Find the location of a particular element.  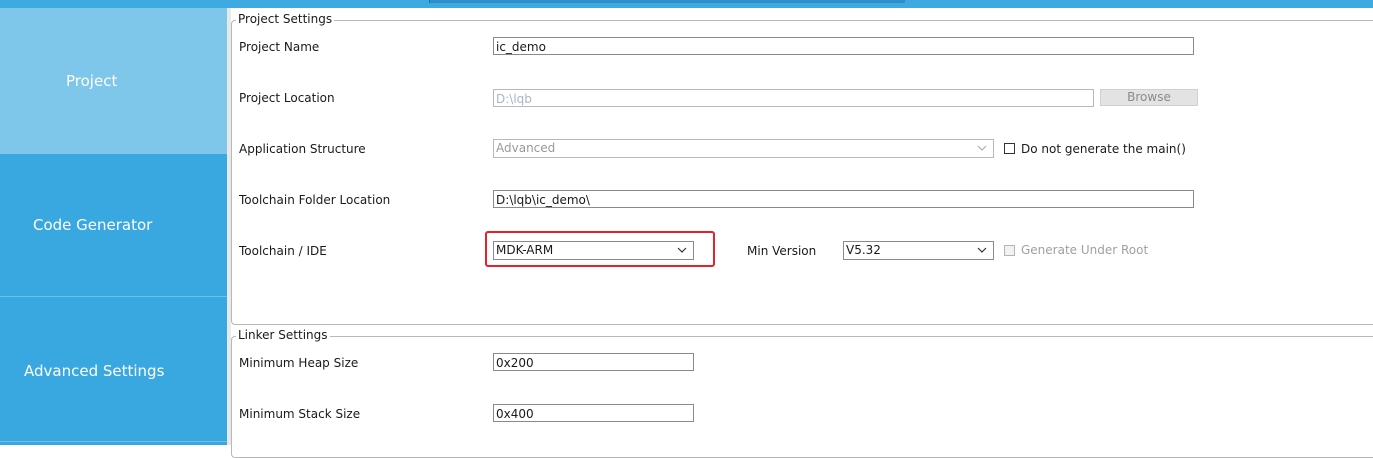

group-title: Project Settings is located at coordinates (285, 19).